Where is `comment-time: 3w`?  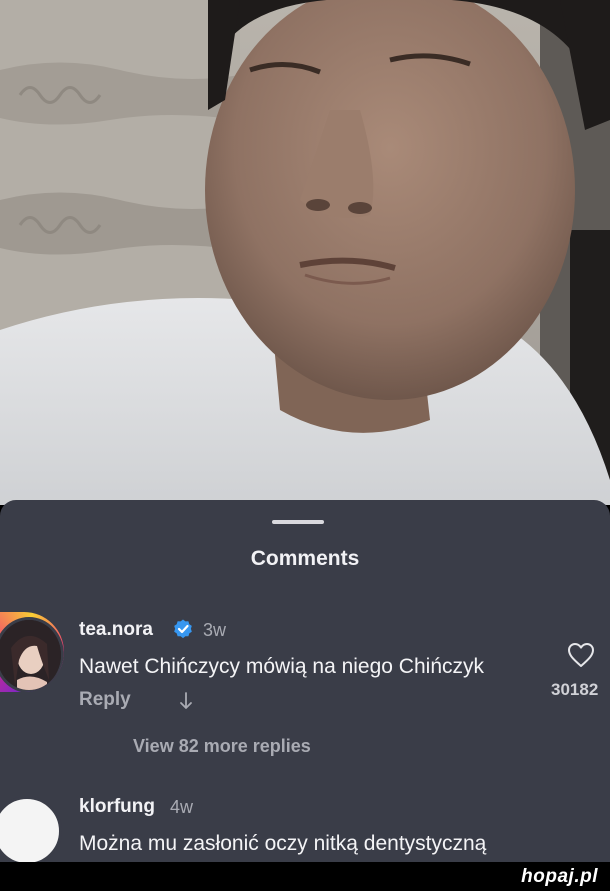
comment-time: 3w is located at coordinates (215, 630).